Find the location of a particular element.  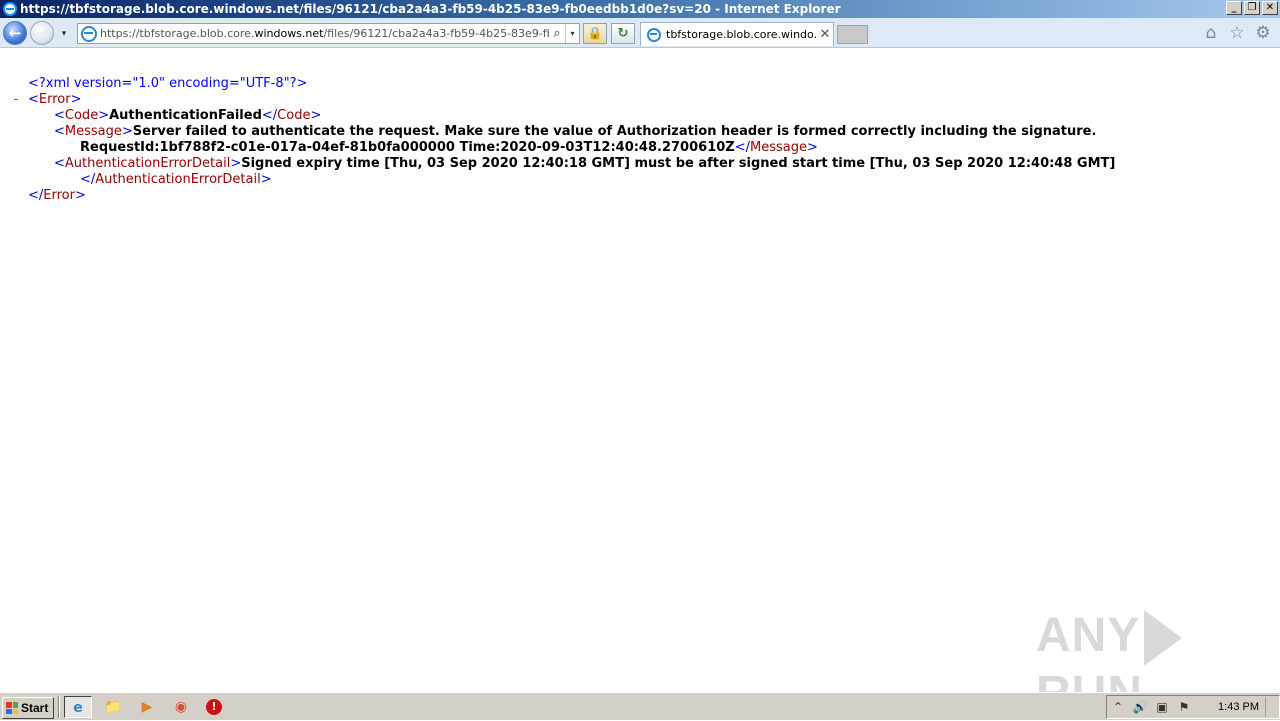

detail-close-tag: </AuthenticationErrorDetail> is located at coordinates (176, 180).